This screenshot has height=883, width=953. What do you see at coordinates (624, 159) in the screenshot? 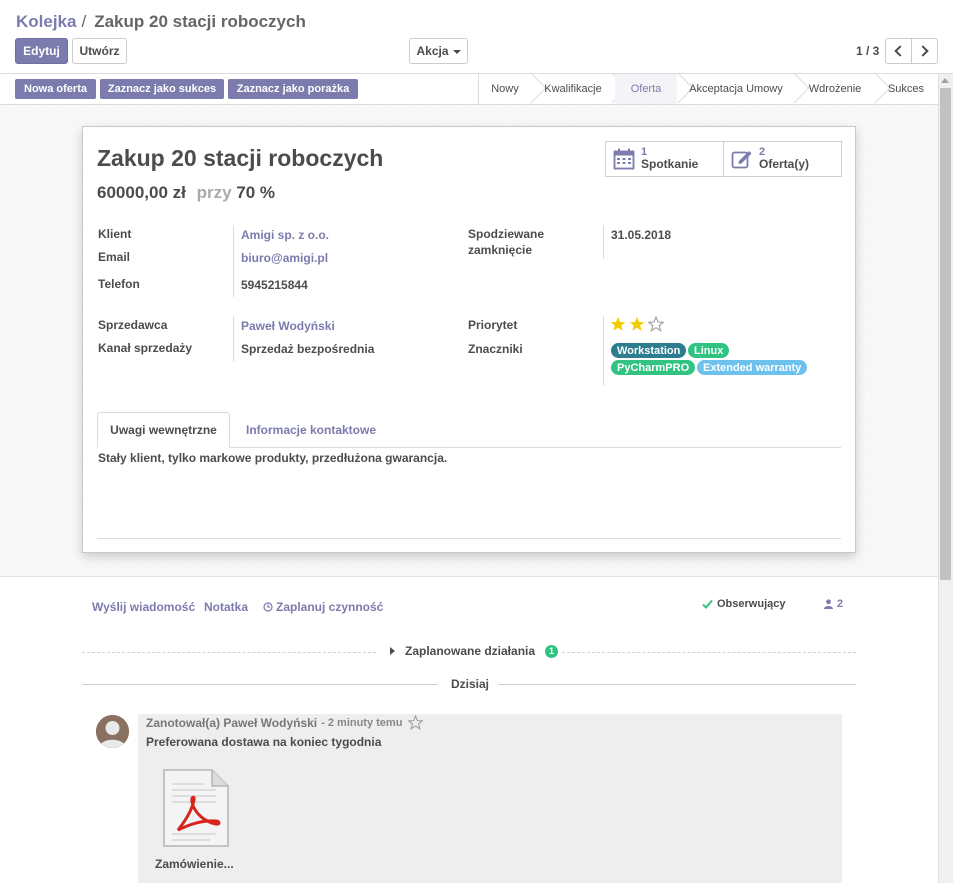
I see `calendar-icon` at bounding box center [624, 159].